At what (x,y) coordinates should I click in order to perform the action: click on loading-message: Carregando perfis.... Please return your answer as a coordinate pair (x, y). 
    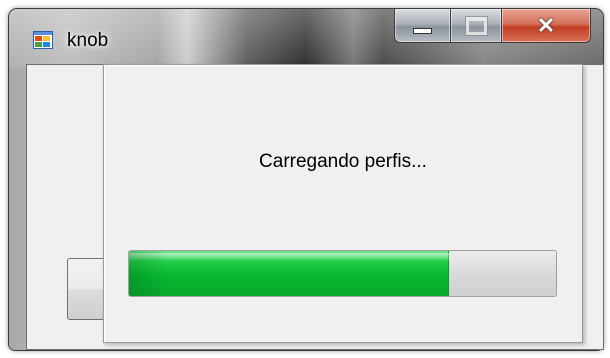
    Looking at the image, I should click on (343, 161).